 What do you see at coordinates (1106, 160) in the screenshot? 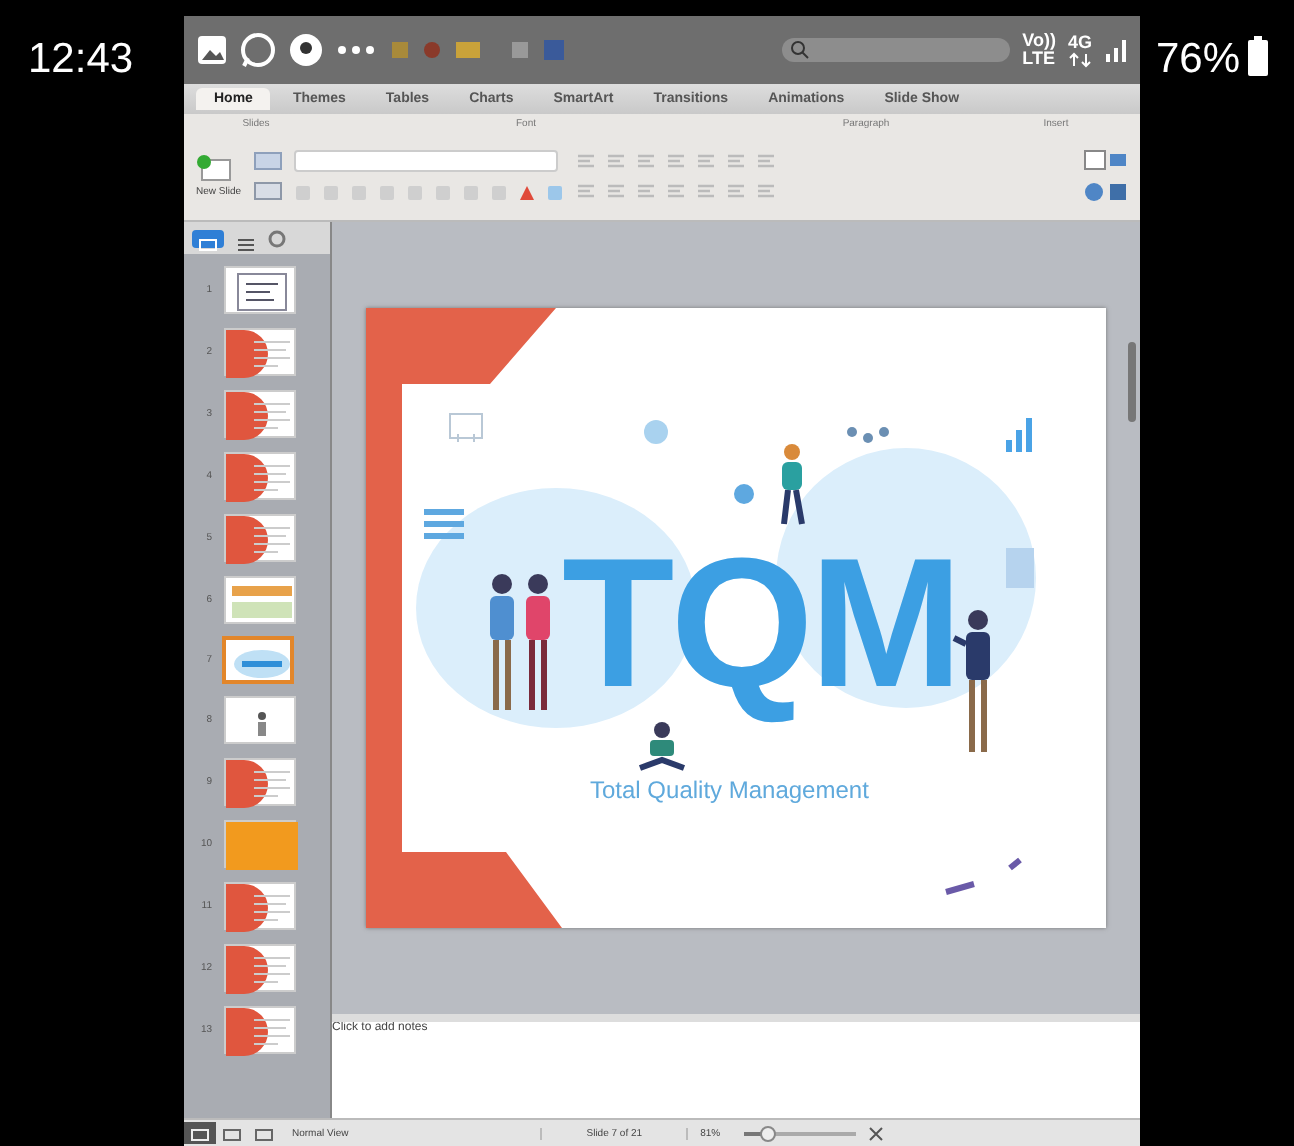
I see `text-box-icon` at bounding box center [1106, 160].